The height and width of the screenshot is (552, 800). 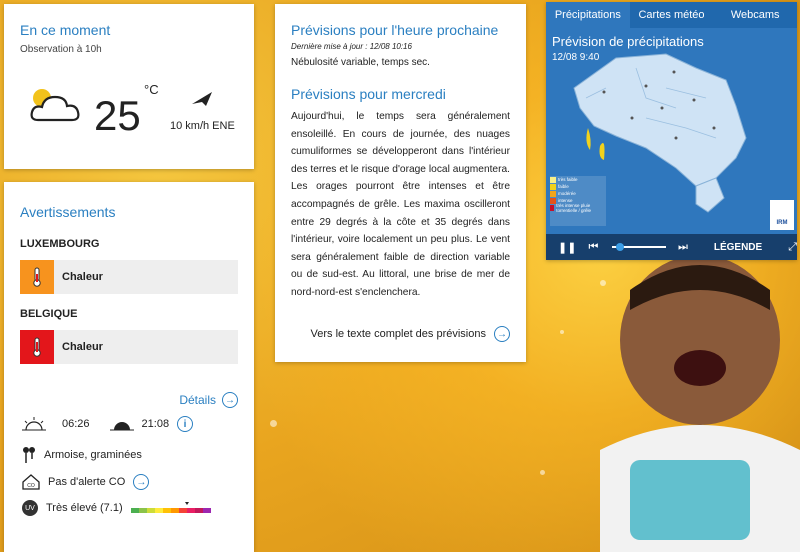 I want to click on irm-logo: IRM, so click(x=782, y=215).